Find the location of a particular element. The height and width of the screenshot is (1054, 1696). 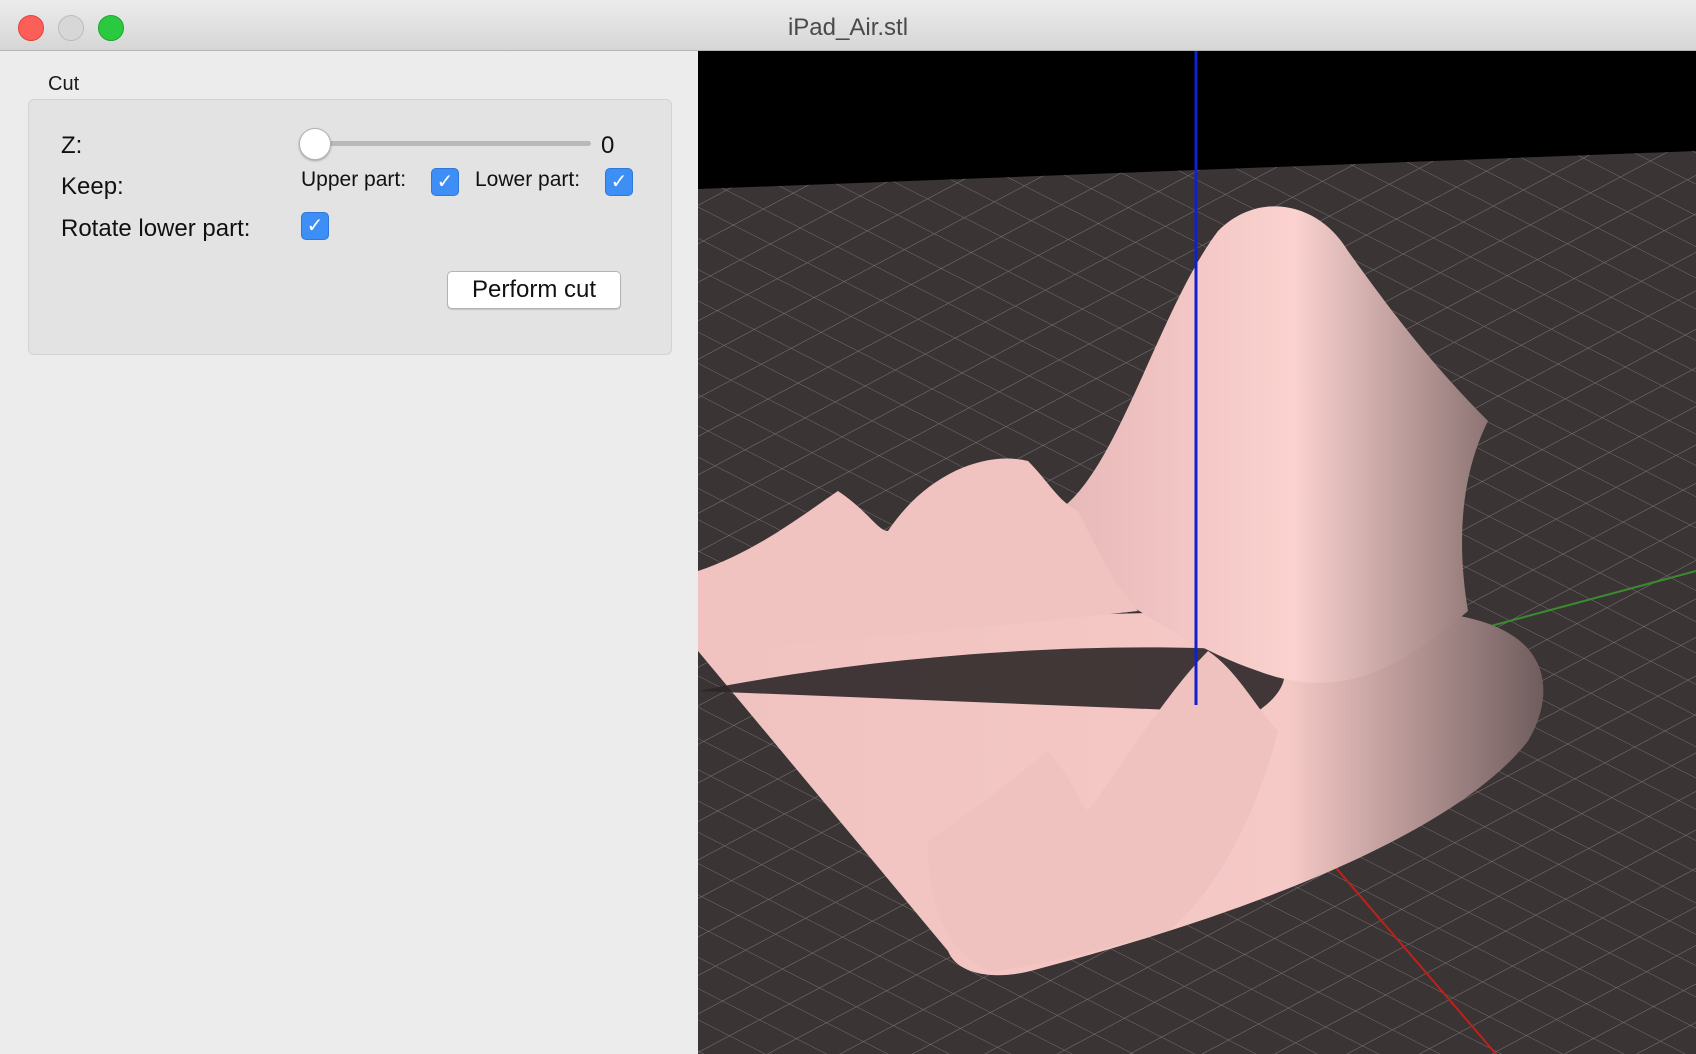

perform-cut-button: Perform cut is located at coordinates (534, 290).